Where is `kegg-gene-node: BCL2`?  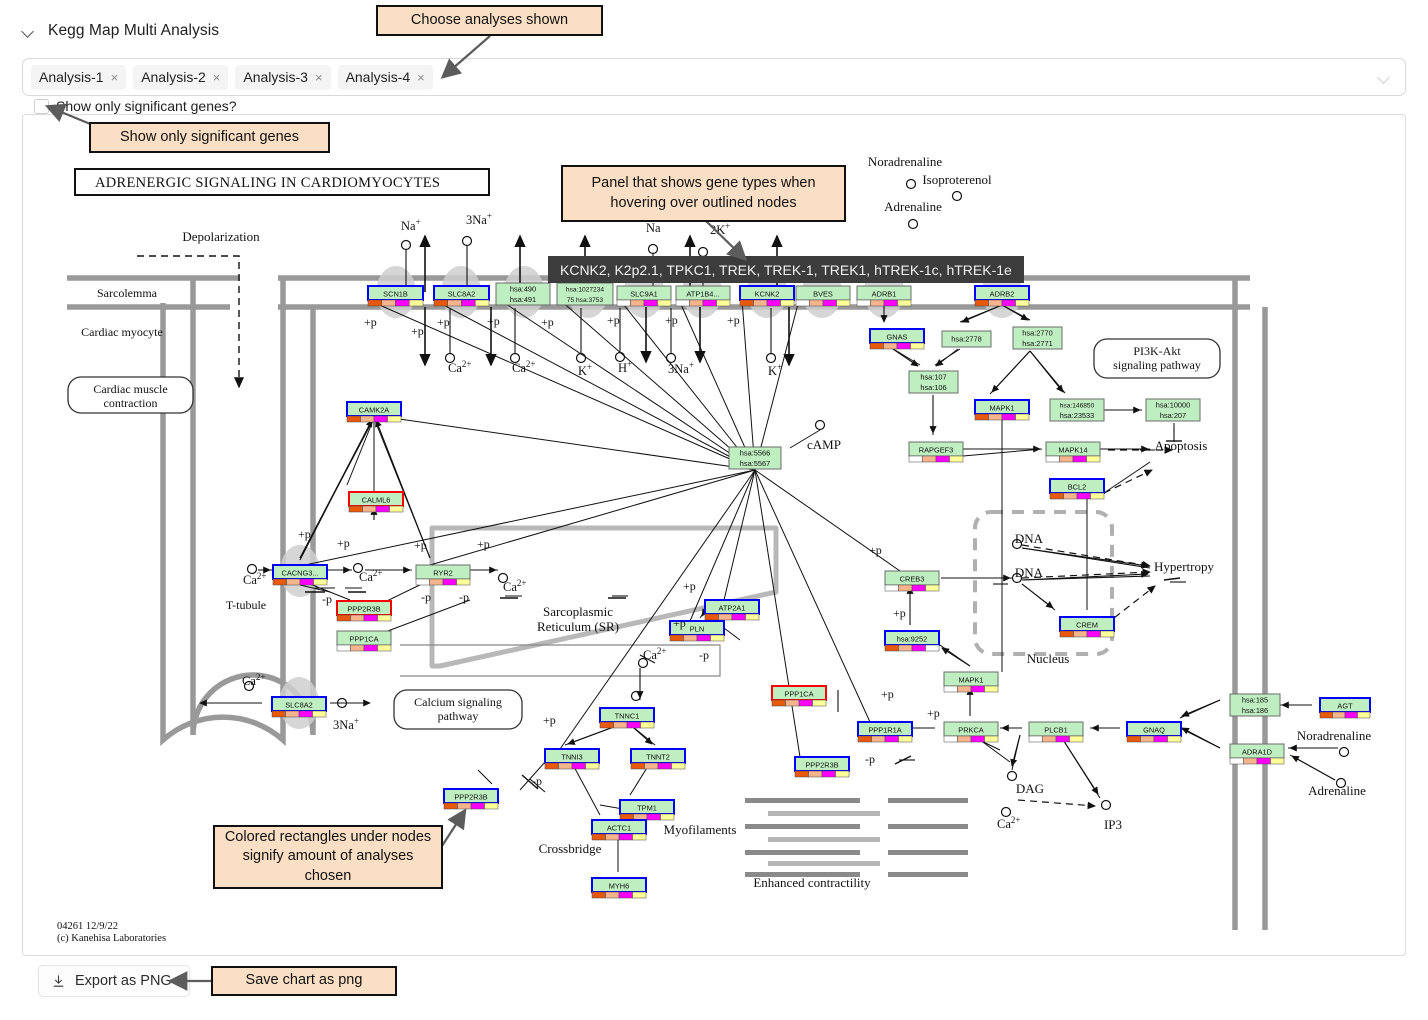
kegg-gene-node: BCL2 is located at coordinates (1077, 489).